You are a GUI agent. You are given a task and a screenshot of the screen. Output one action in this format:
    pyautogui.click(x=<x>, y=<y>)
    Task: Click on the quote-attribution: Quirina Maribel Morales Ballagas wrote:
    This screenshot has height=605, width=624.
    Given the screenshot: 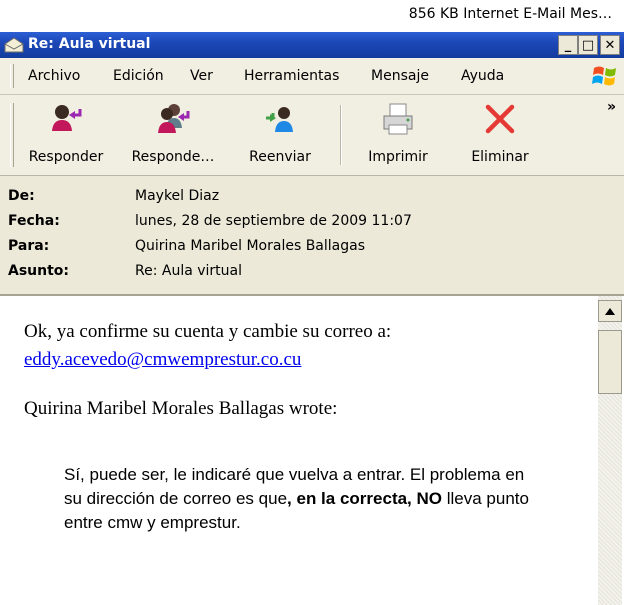 What is the action you would take?
    pyautogui.click(x=181, y=408)
    